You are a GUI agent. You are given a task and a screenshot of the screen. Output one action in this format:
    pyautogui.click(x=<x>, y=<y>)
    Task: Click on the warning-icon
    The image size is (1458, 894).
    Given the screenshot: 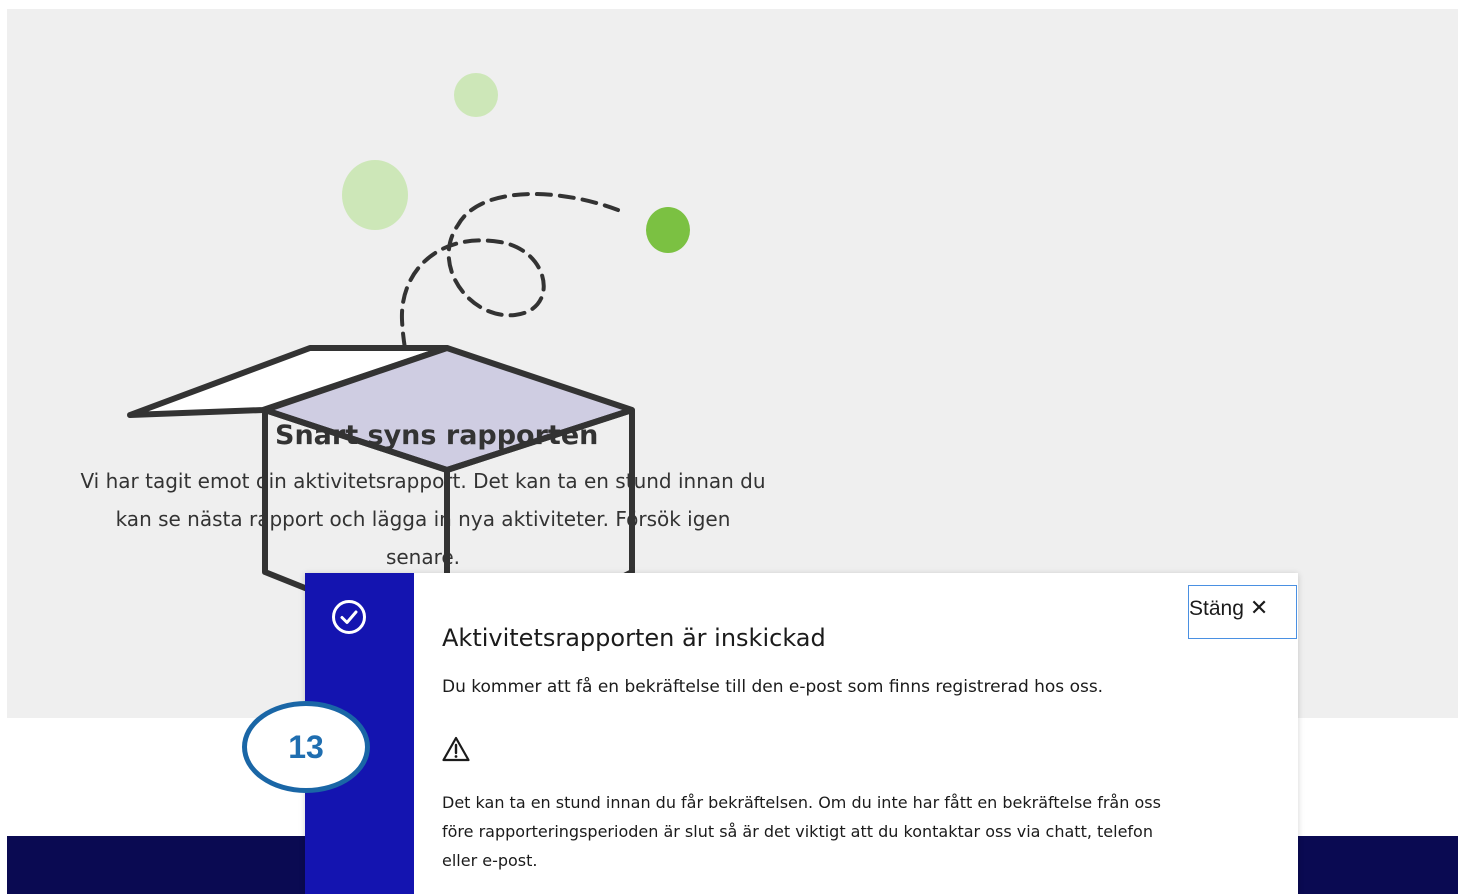 What is the action you would take?
    pyautogui.click(x=456, y=749)
    